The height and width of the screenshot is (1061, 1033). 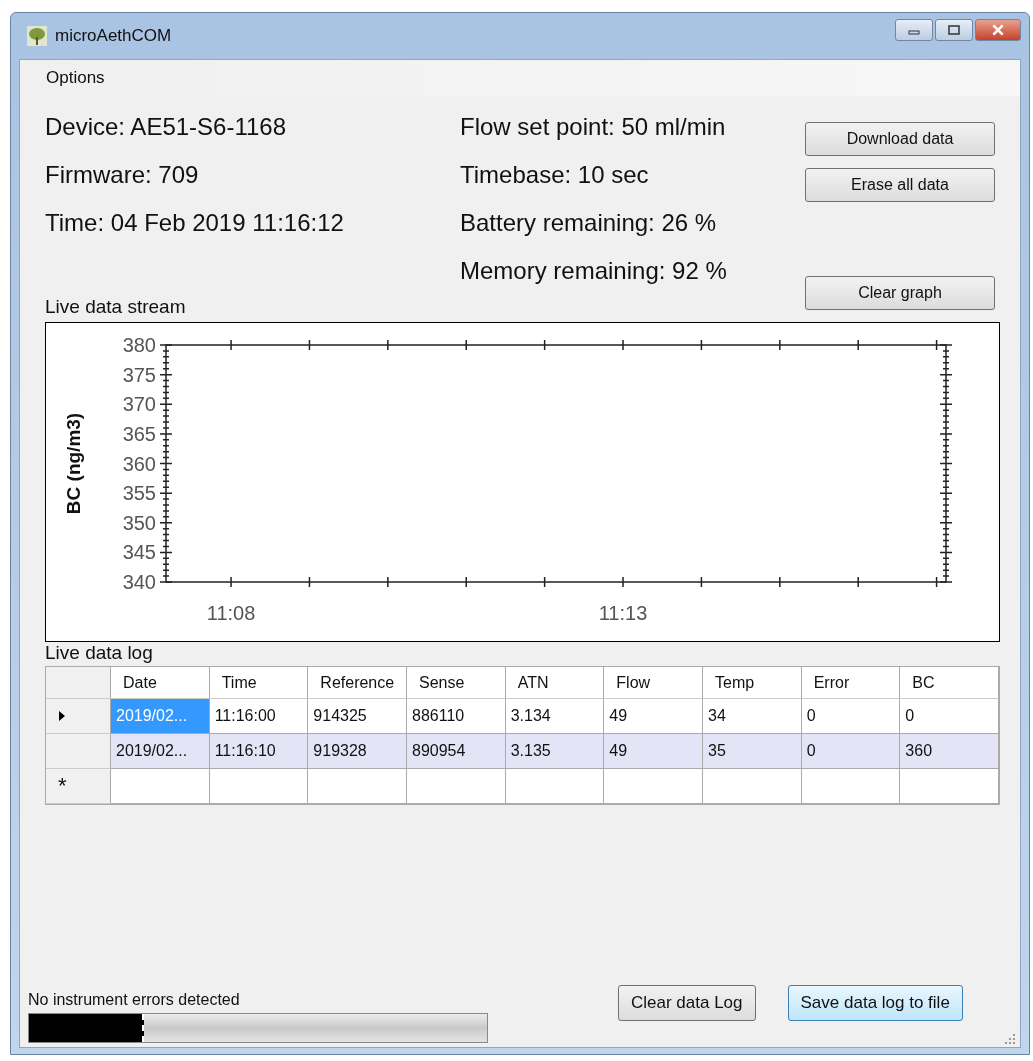 I want to click on action-button: Clear data Log, so click(x=687, y=1003).